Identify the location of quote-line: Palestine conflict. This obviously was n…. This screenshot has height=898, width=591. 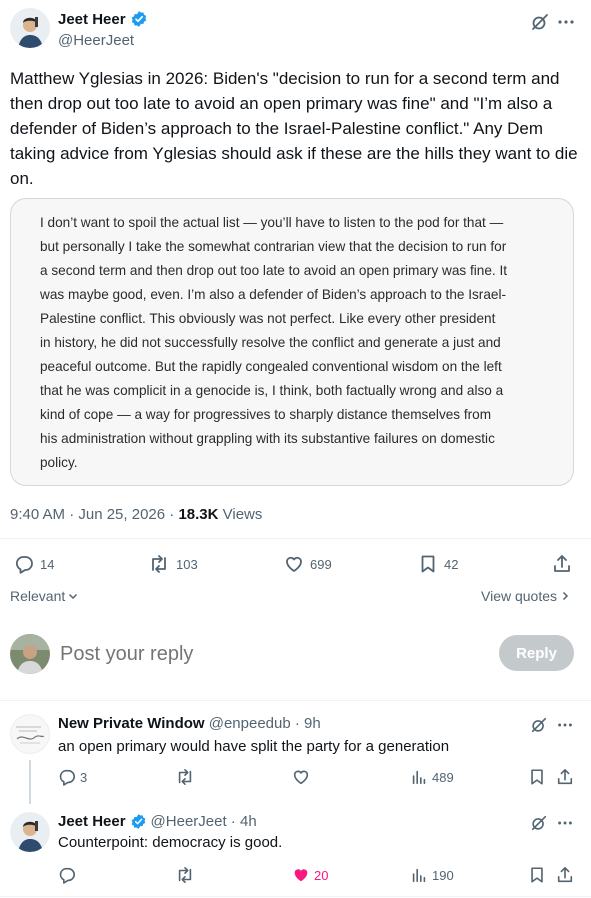
(268, 318).